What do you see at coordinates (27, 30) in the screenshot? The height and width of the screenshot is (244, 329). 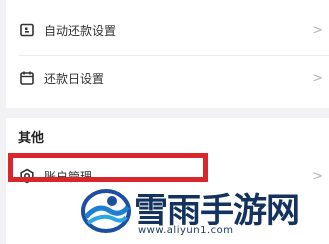 I see `card-icon` at bounding box center [27, 30].